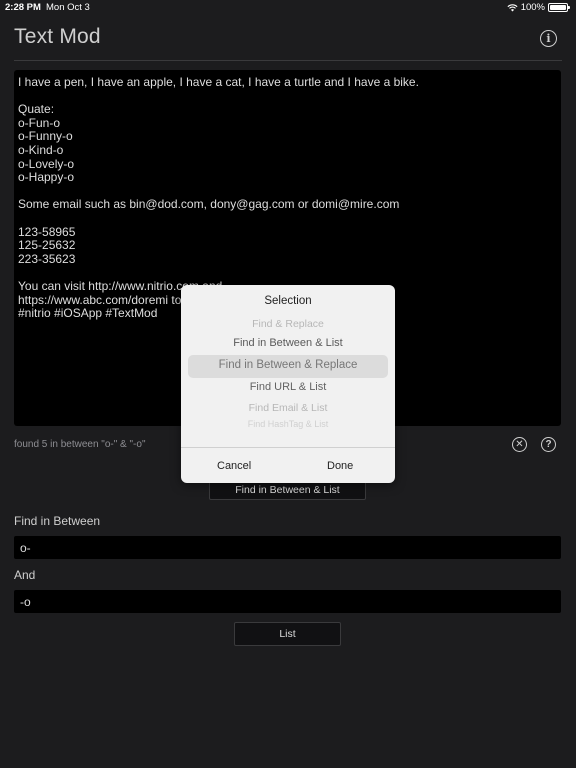 This screenshot has width=576, height=768. What do you see at coordinates (287, 634) in the screenshot?
I see `list-button: List` at bounding box center [287, 634].